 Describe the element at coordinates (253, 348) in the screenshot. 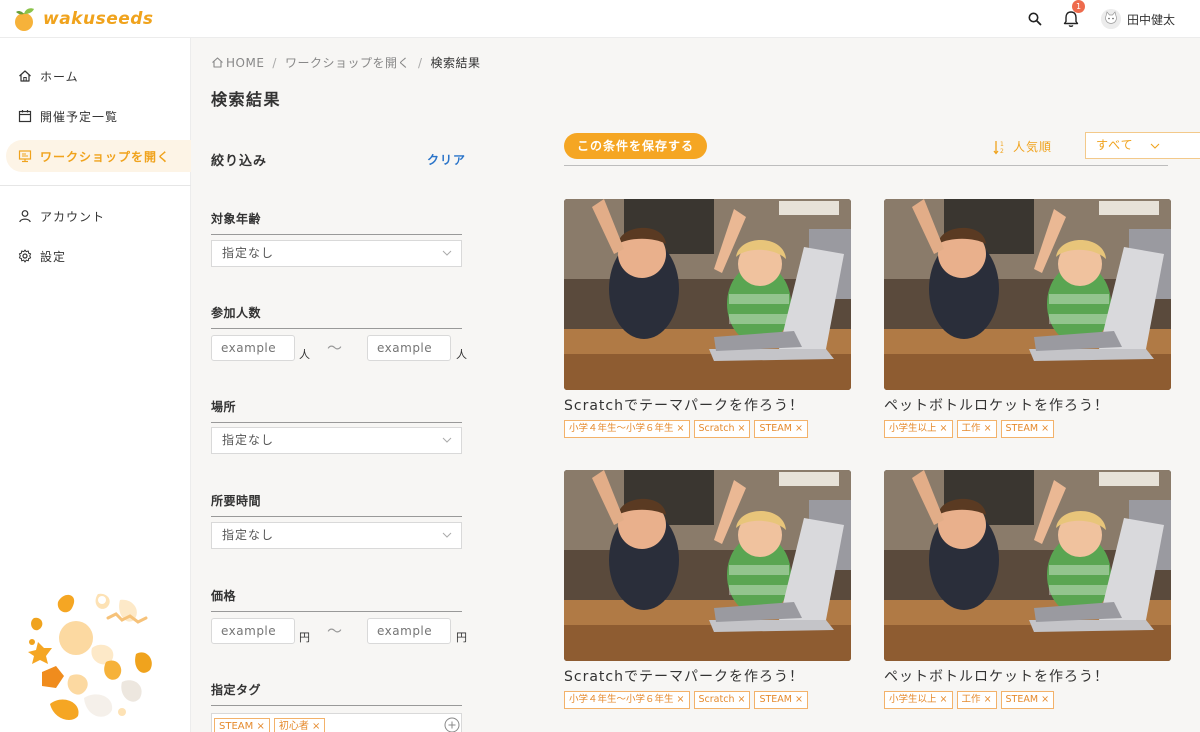

I see `participants-min-input` at that location.